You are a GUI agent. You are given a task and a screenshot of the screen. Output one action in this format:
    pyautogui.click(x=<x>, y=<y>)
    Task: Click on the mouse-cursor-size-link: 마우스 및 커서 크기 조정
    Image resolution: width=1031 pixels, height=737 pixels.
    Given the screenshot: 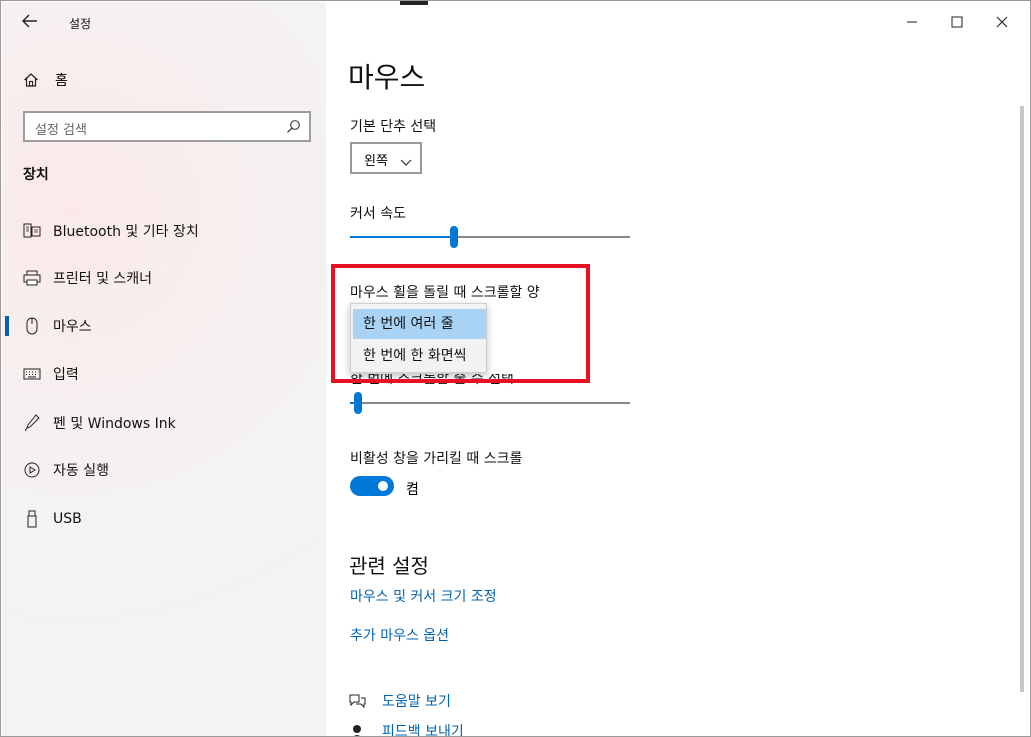 What is the action you would take?
    pyautogui.click(x=423, y=596)
    